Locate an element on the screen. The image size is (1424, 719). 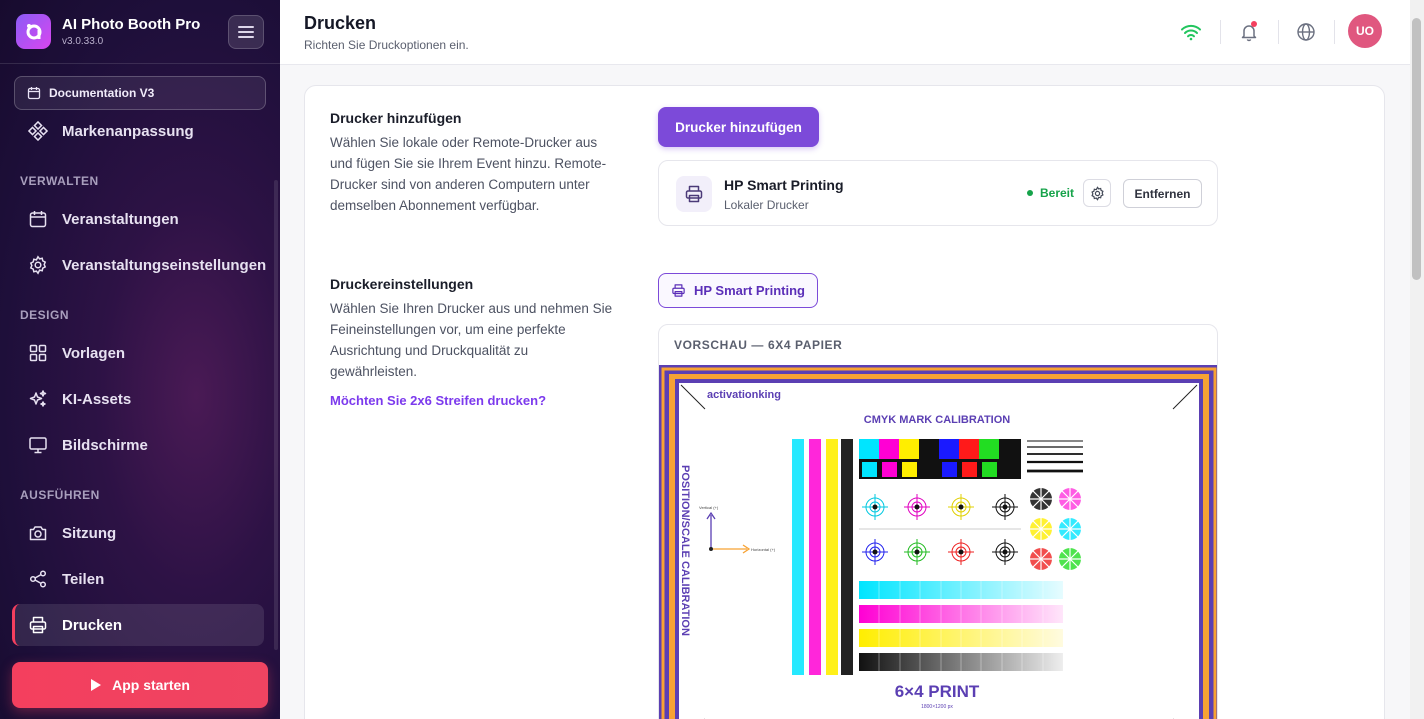
page-scrollbar is located at coordinates (1417, 359).